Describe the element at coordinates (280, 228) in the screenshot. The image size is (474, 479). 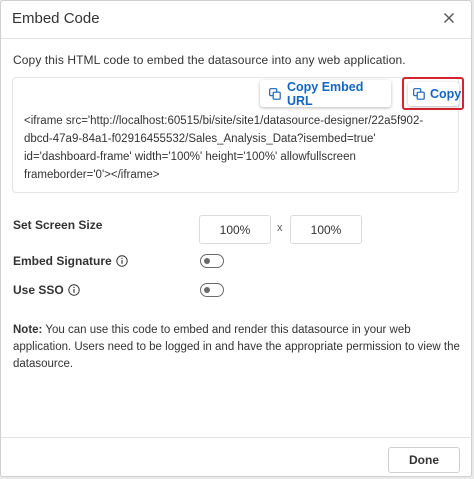
I see `size-separator: x` at that location.